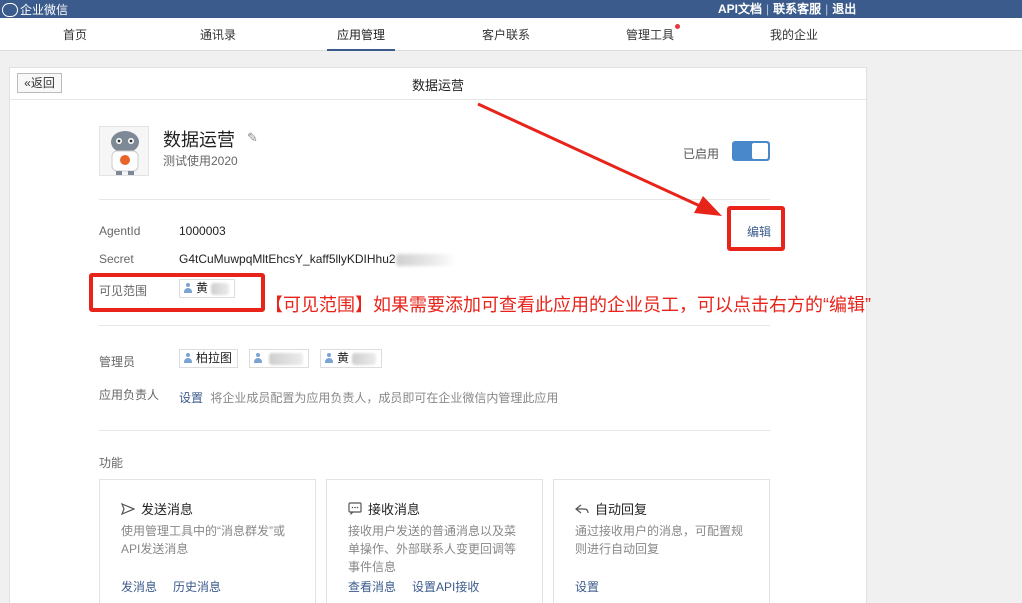 The width and height of the screenshot is (1022, 603). I want to click on reply-icon, so click(582, 508).